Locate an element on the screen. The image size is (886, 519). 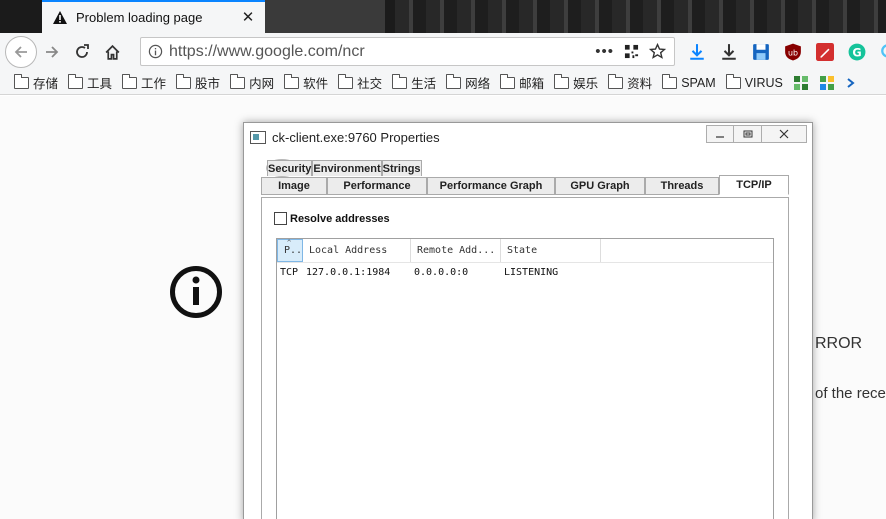
url-text: https://www.google.com/ncr is located at coordinates (382, 52).